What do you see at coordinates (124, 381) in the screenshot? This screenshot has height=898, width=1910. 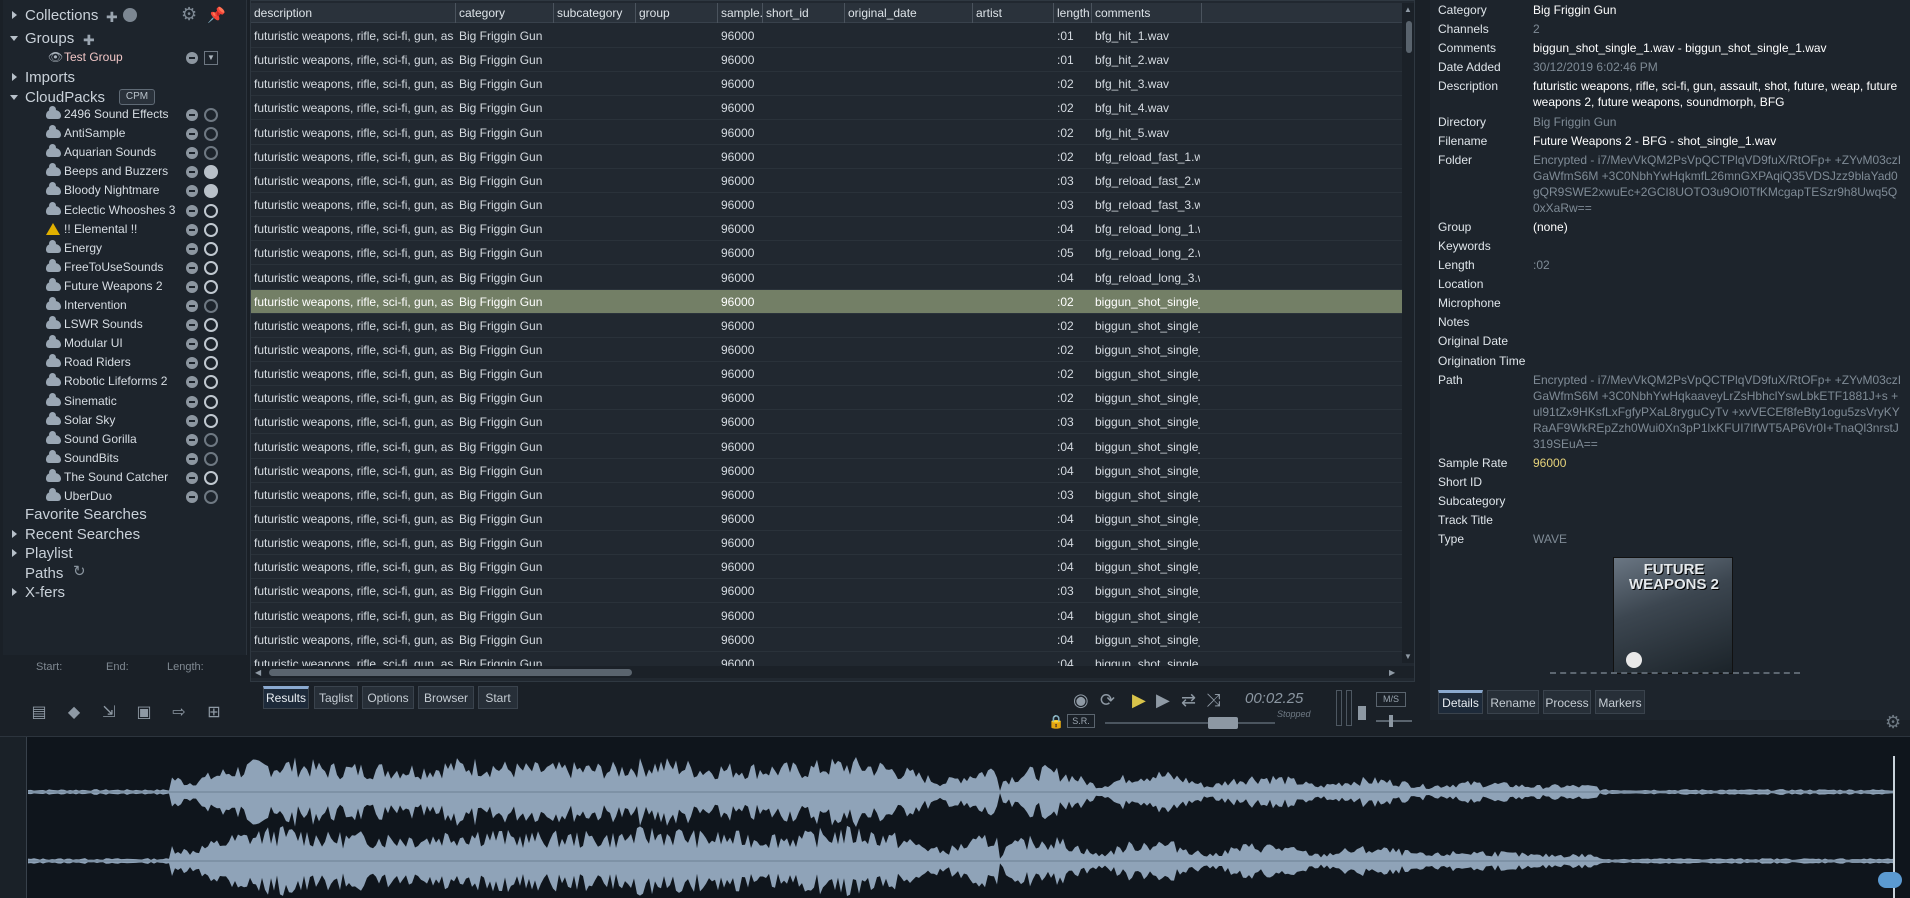 I see `cloudpack-item: Robotic Lifeforms 2` at bounding box center [124, 381].